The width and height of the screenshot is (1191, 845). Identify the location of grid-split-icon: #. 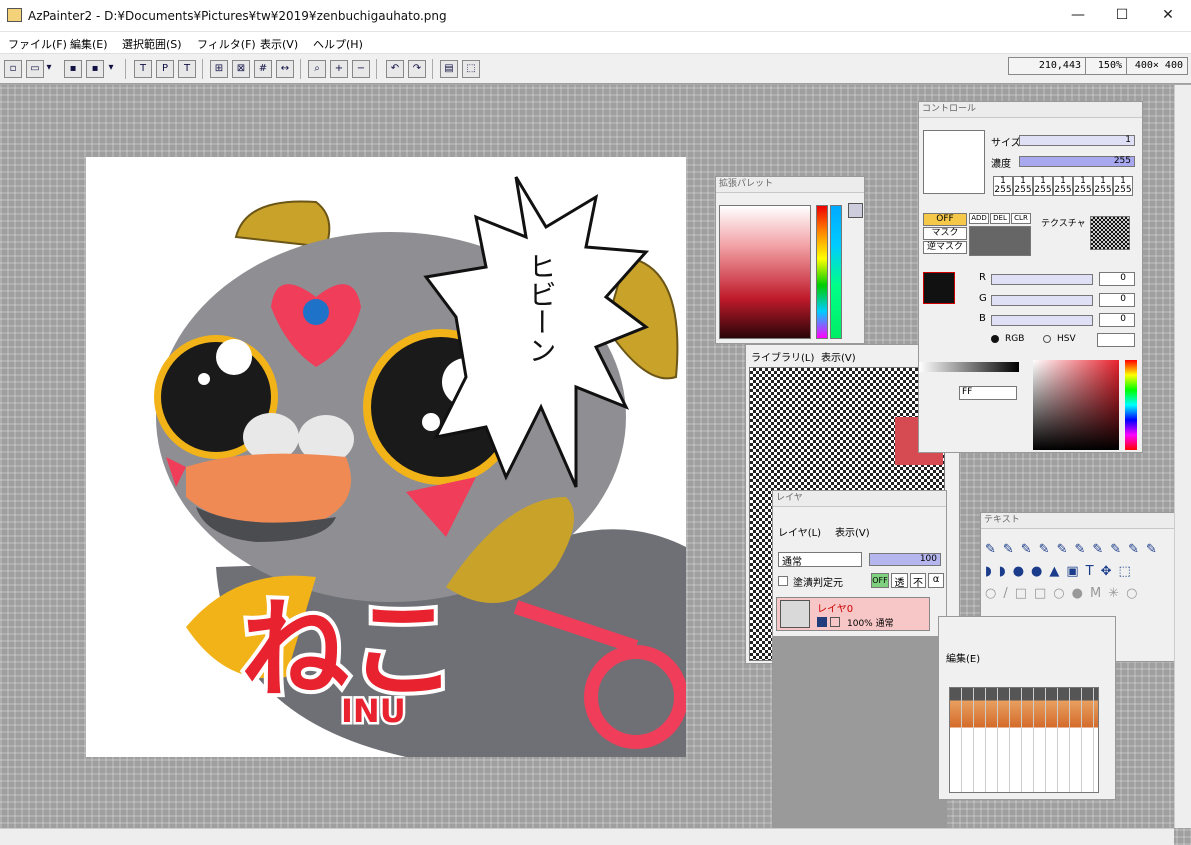
(263, 69).